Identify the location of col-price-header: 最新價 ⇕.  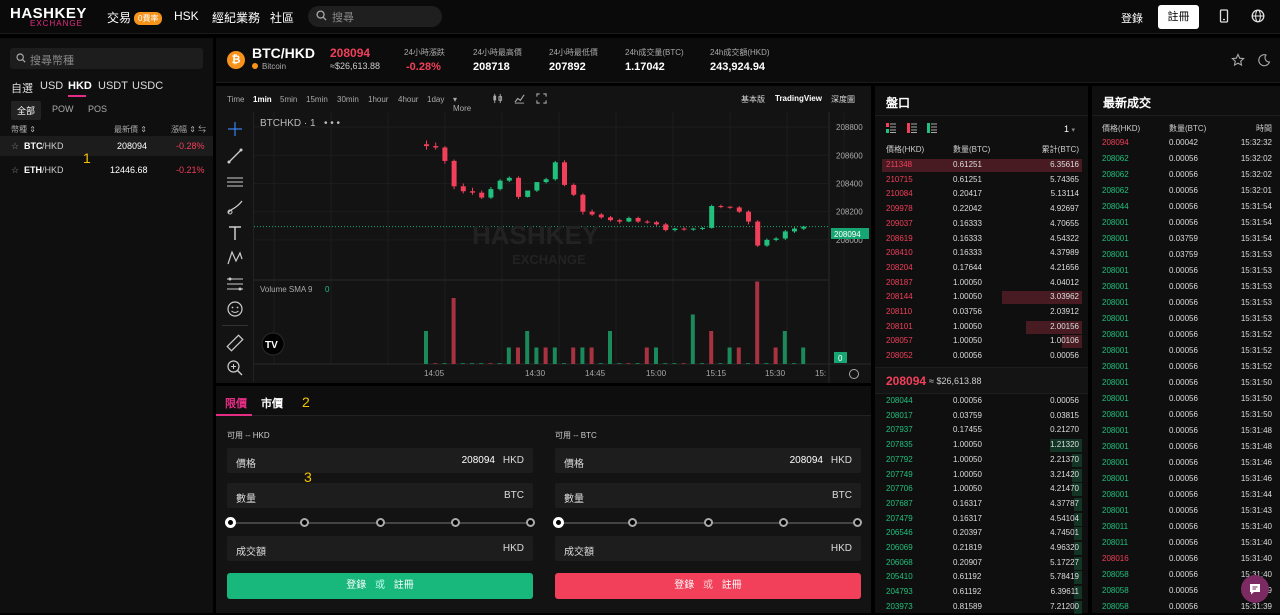
(130, 129).